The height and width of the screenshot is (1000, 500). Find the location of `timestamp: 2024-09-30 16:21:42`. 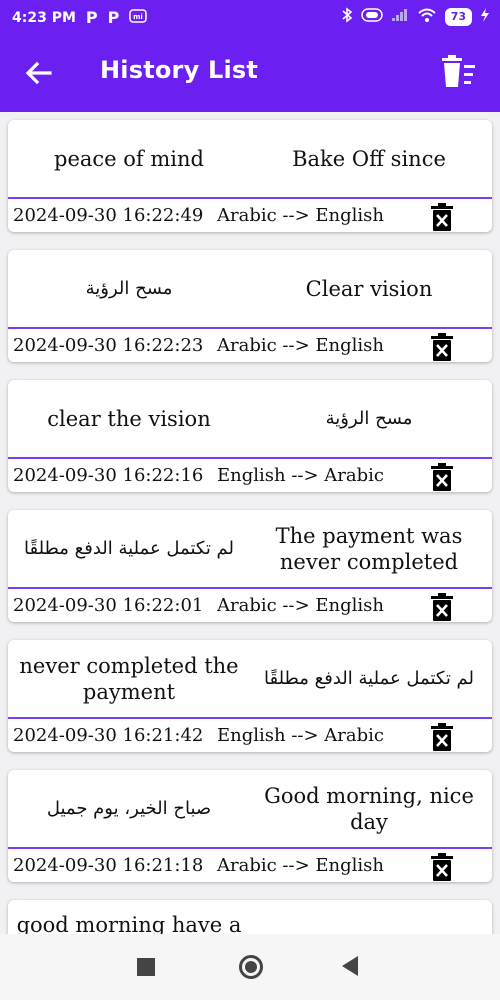

timestamp: 2024-09-30 16:21:42 is located at coordinates (108, 735).